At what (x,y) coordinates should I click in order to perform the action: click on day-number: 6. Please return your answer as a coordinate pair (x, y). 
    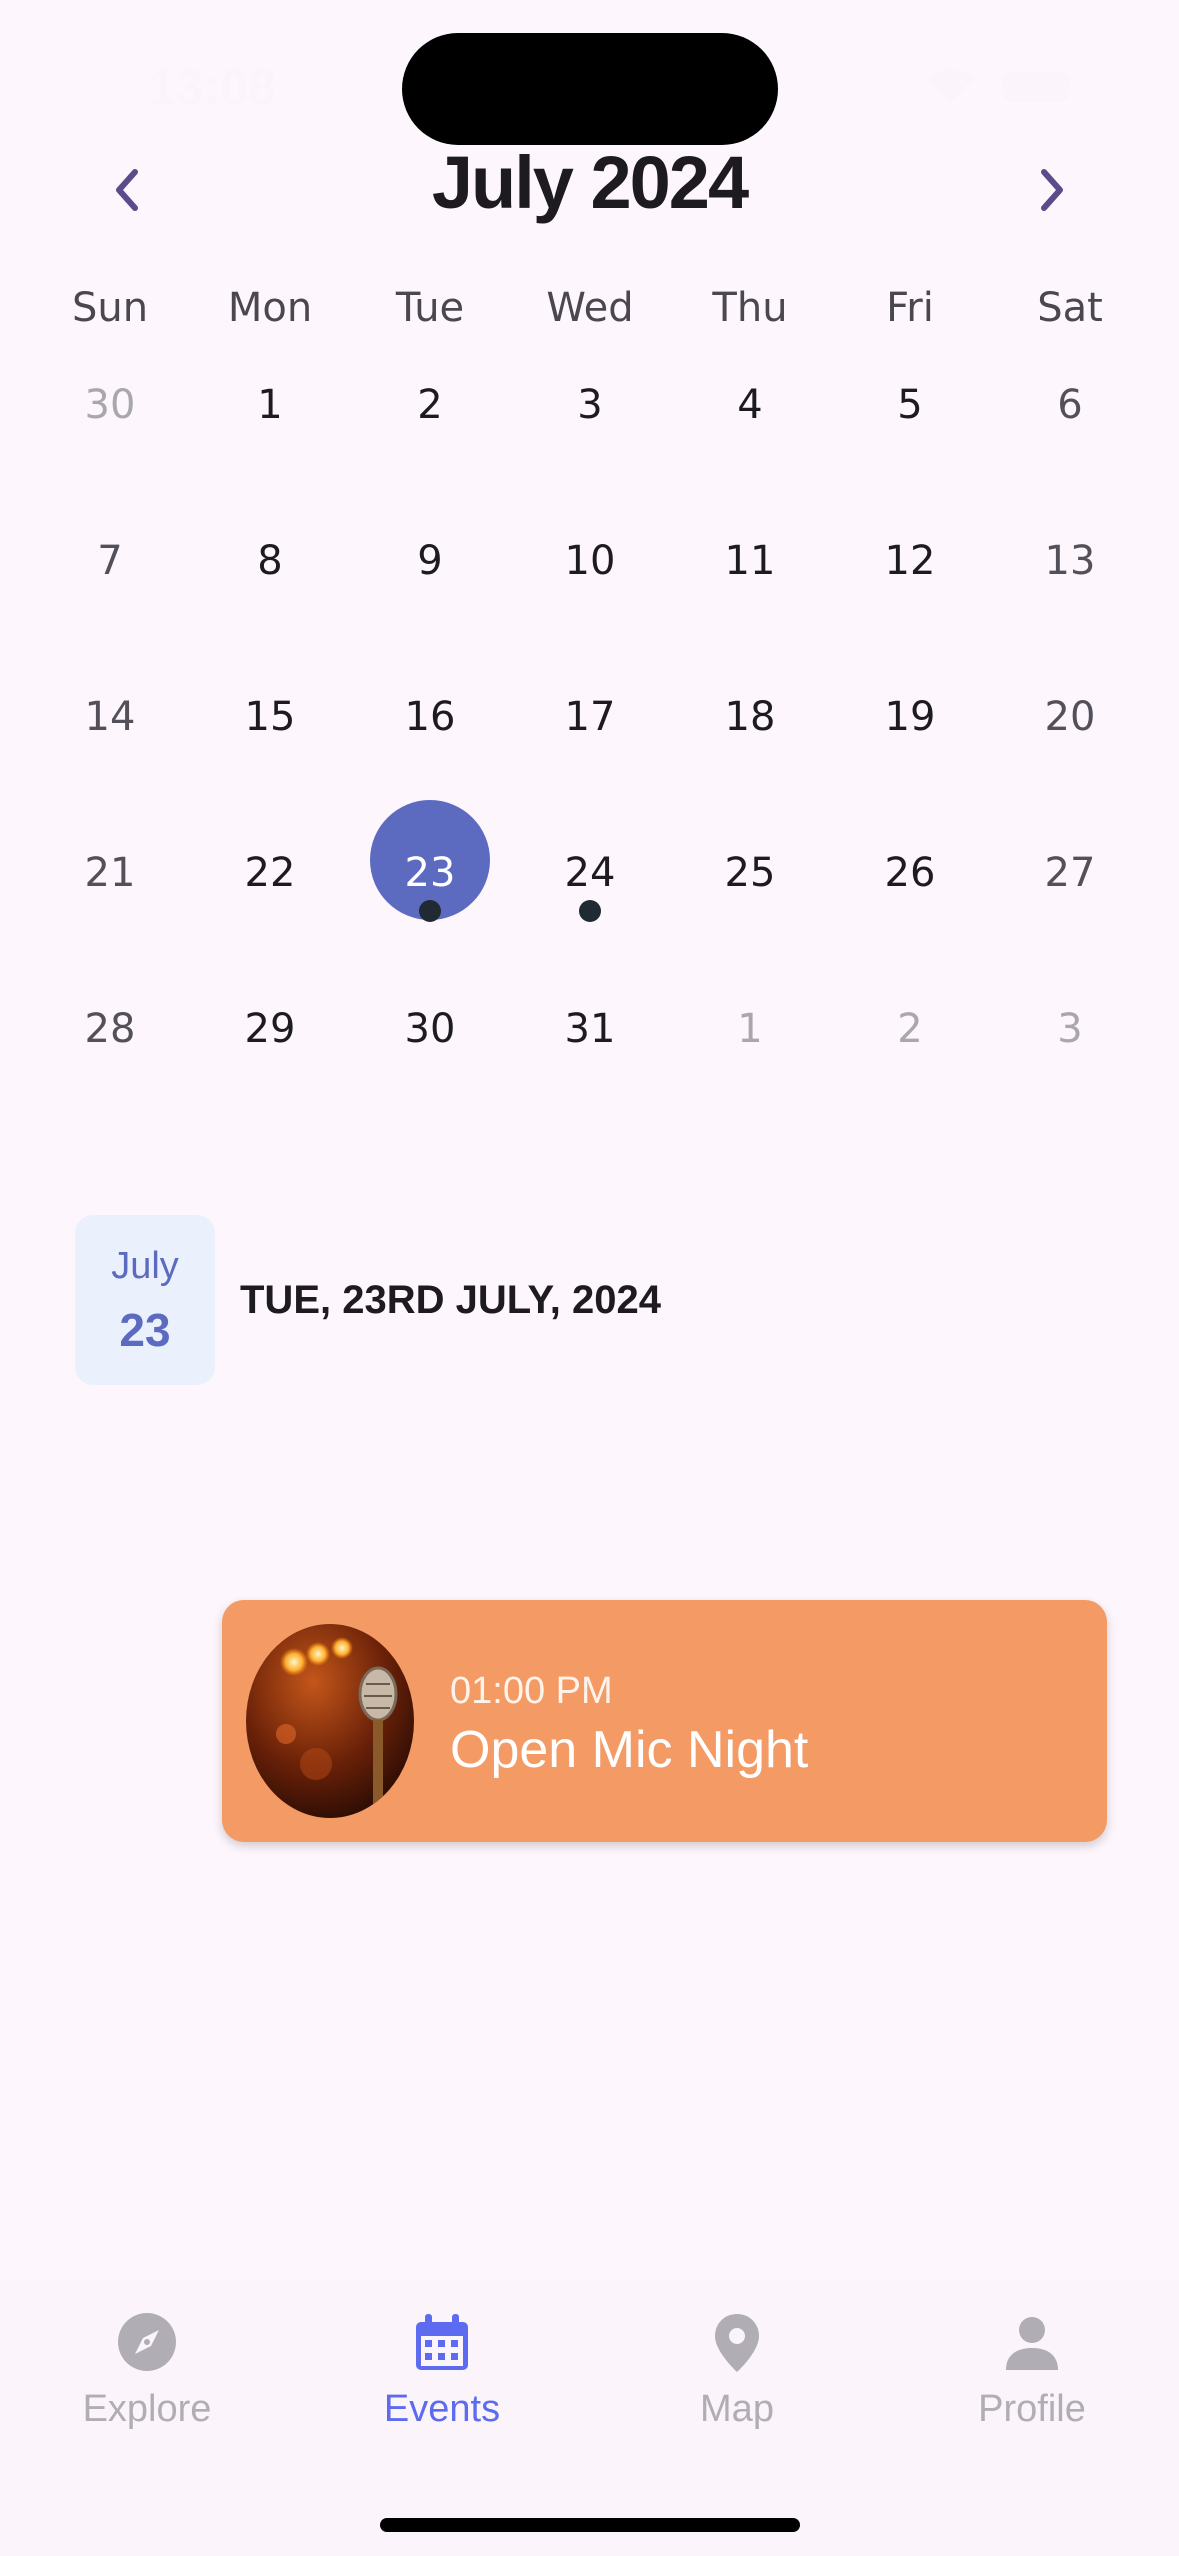
    Looking at the image, I should click on (1070, 405).